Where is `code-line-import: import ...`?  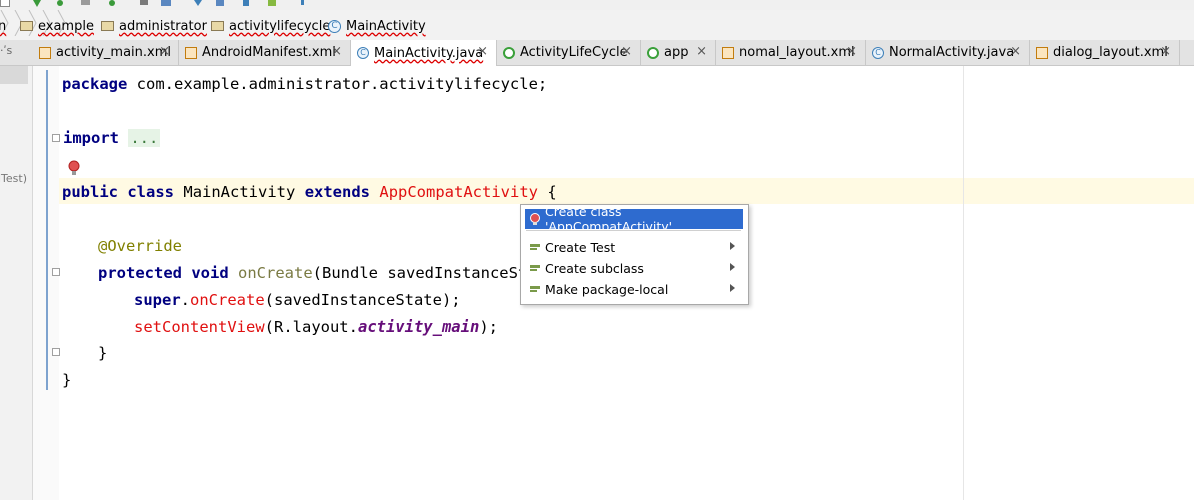 code-line-import: import ... is located at coordinates (112, 138).